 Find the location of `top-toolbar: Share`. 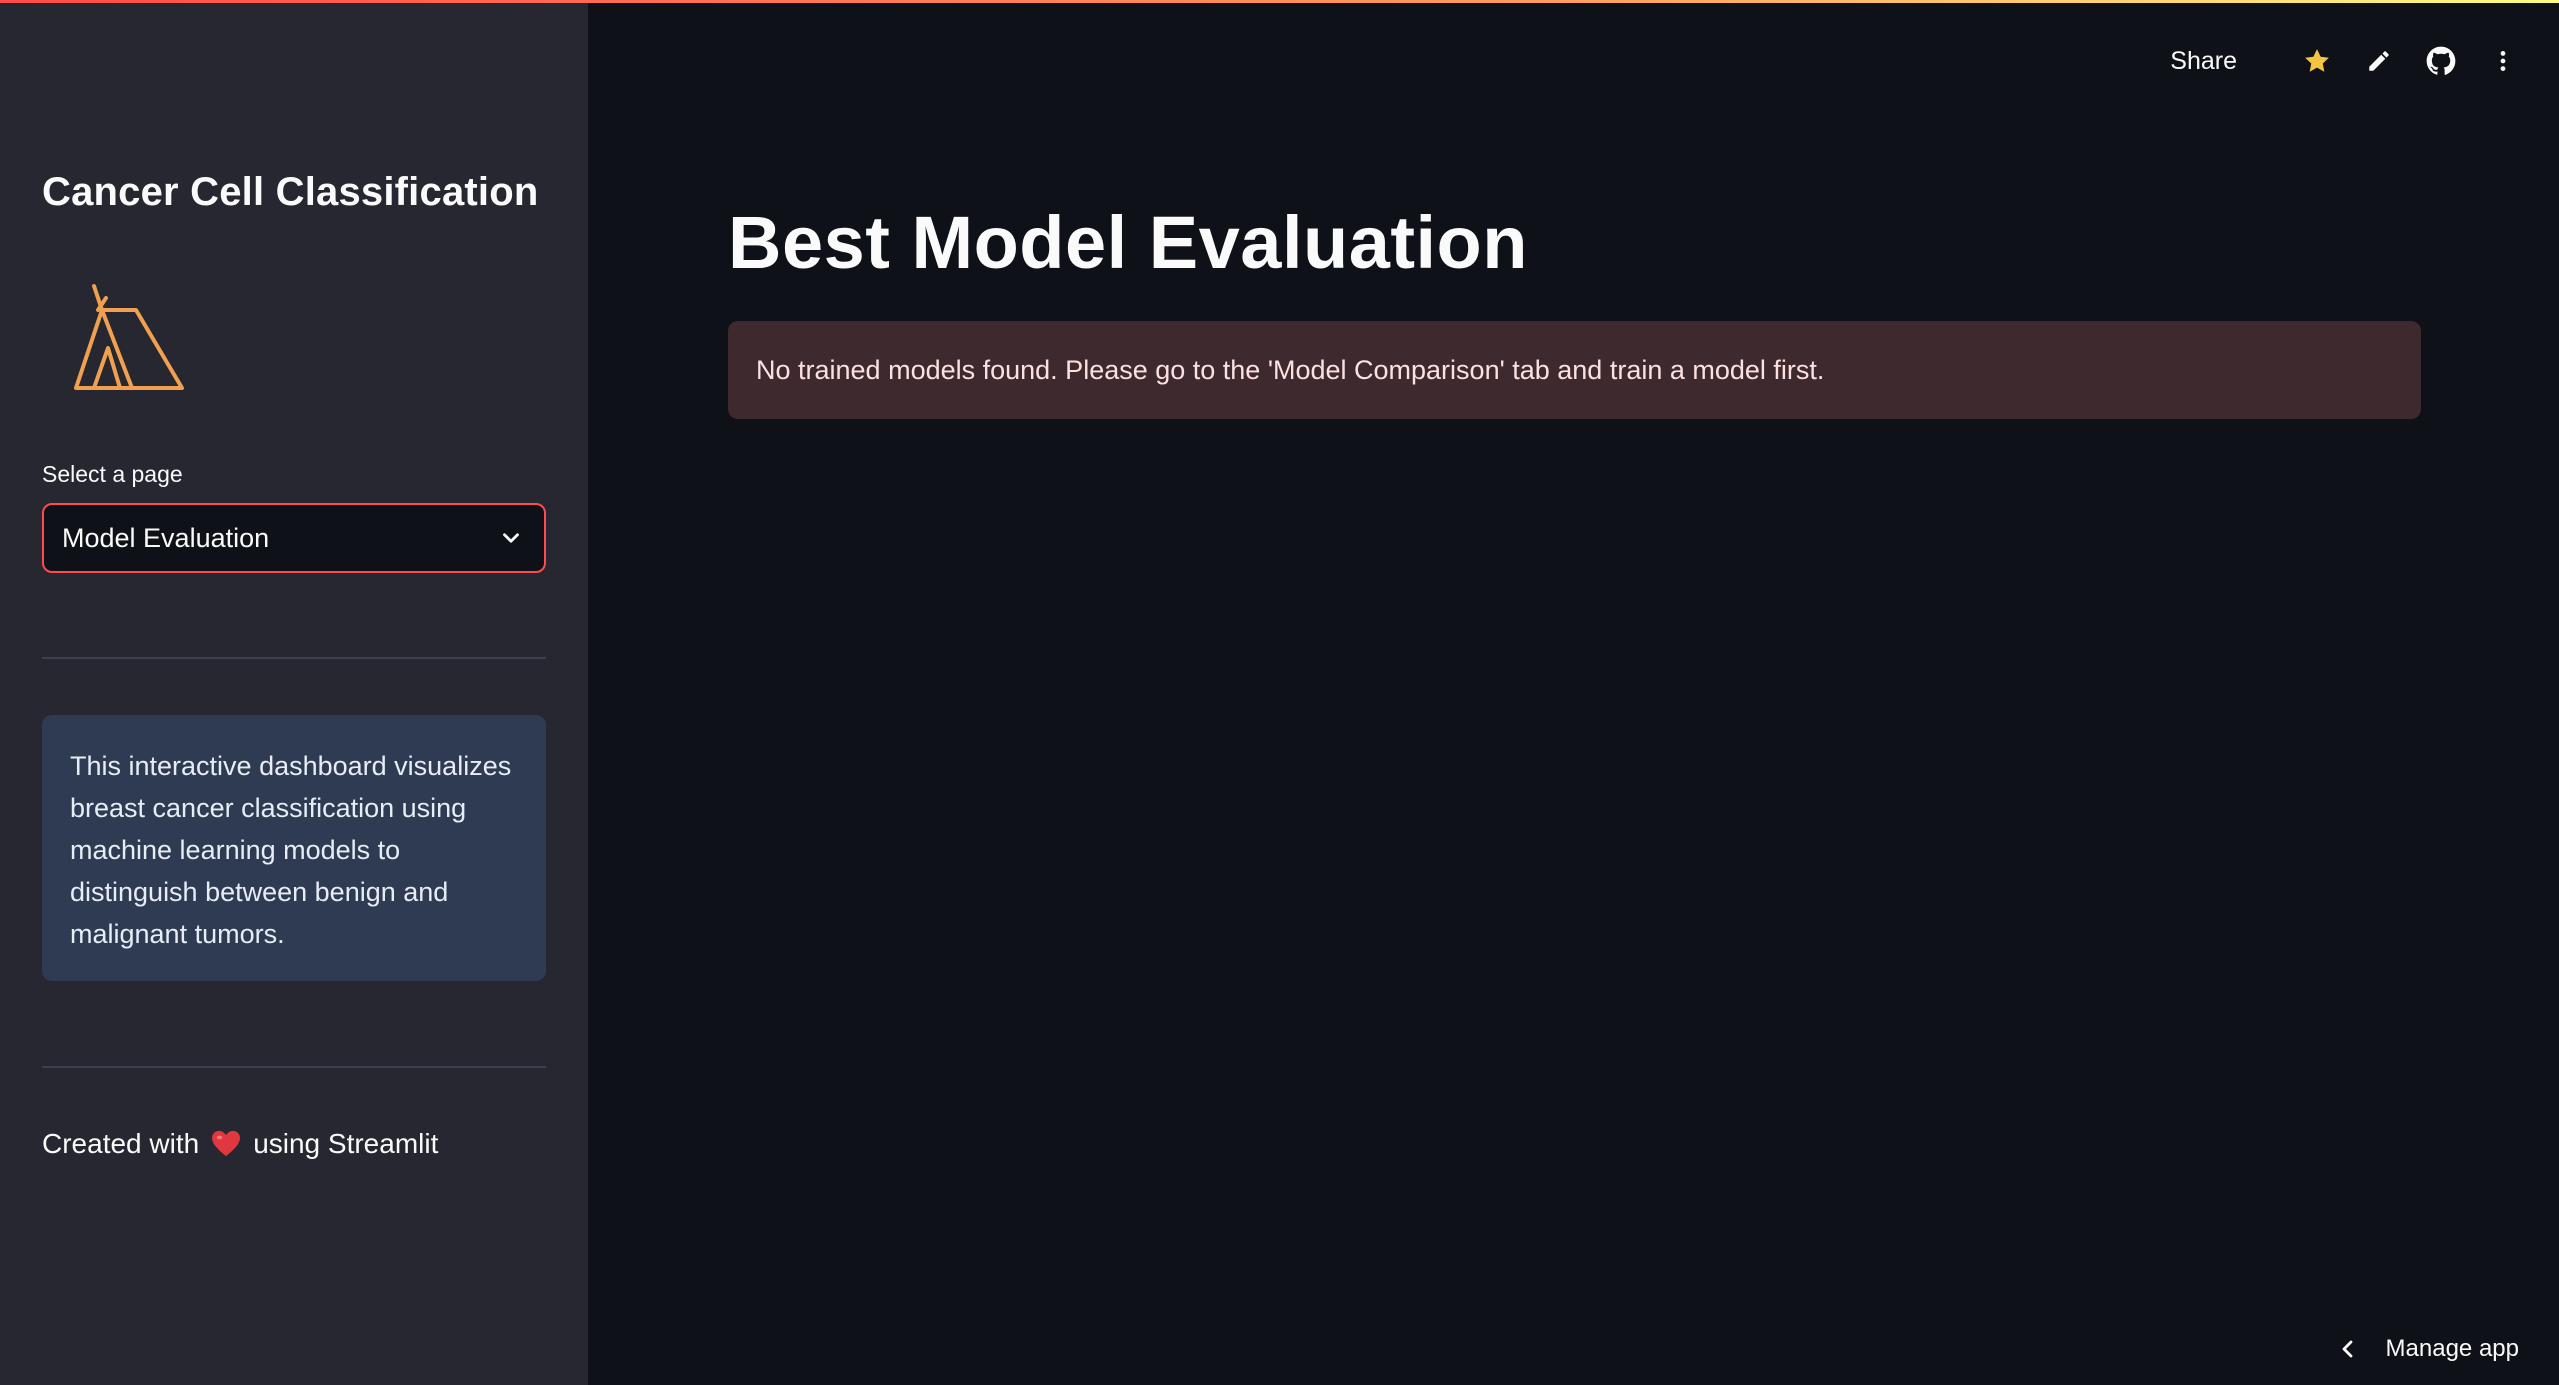

top-toolbar: Share is located at coordinates (2344, 61).